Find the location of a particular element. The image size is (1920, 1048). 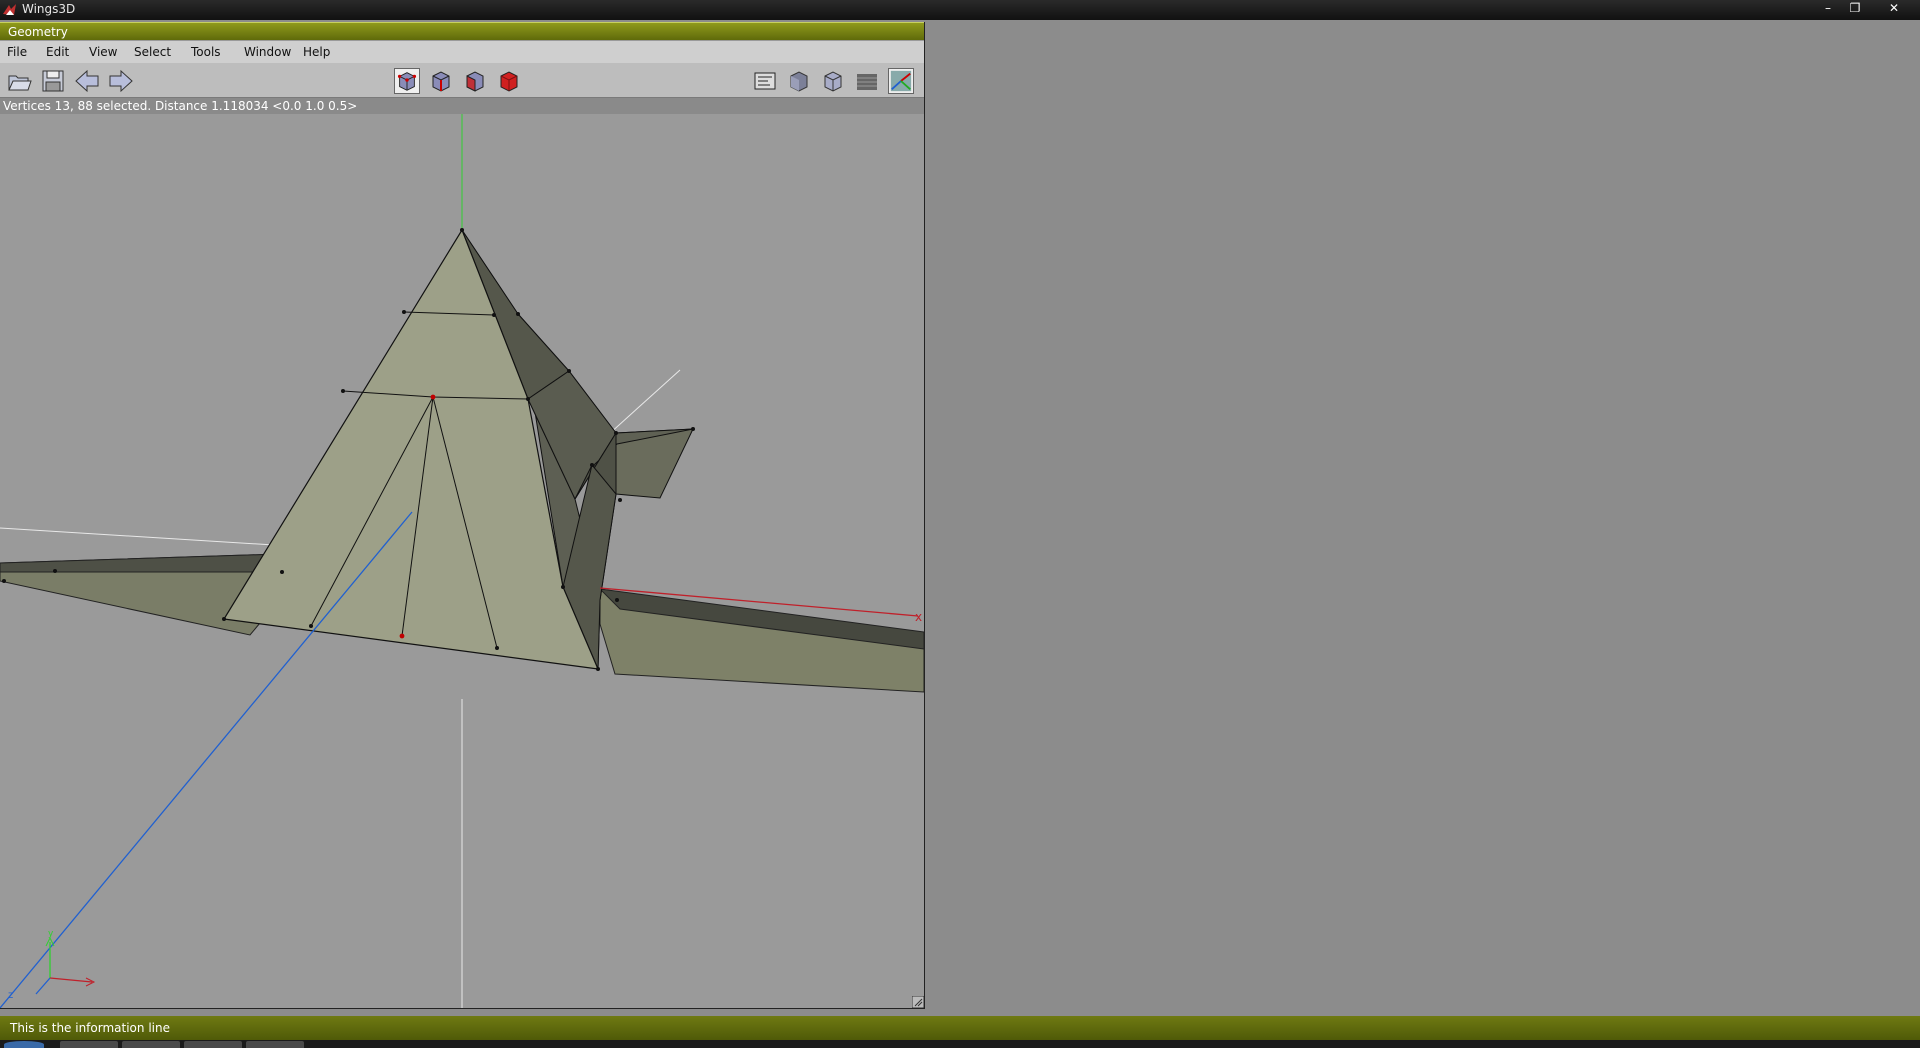

menu-edit: Edit is located at coordinates (57, 52).